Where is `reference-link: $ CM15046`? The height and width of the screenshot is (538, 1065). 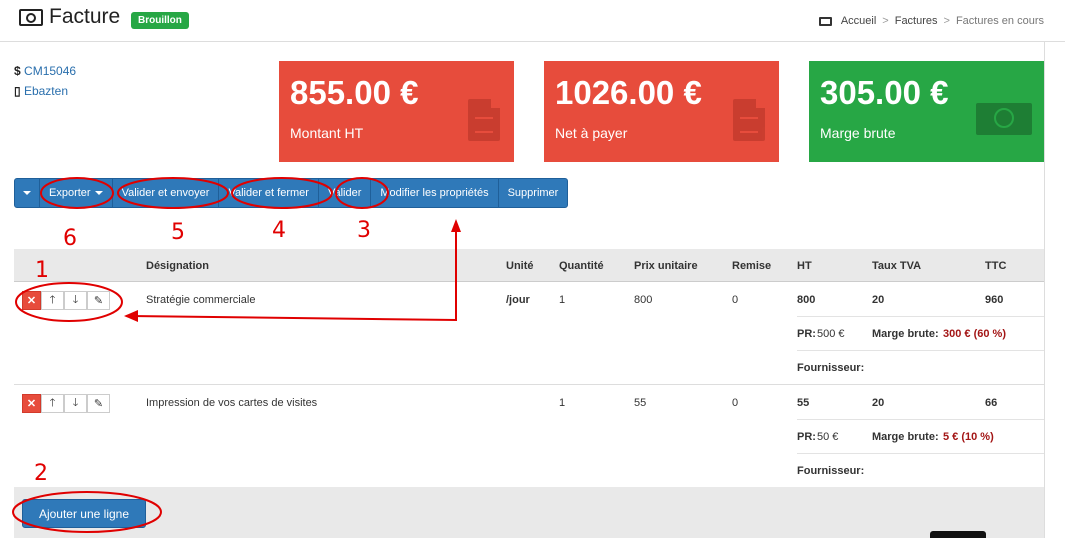 reference-link: $ CM15046 is located at coordinates (45, 71).